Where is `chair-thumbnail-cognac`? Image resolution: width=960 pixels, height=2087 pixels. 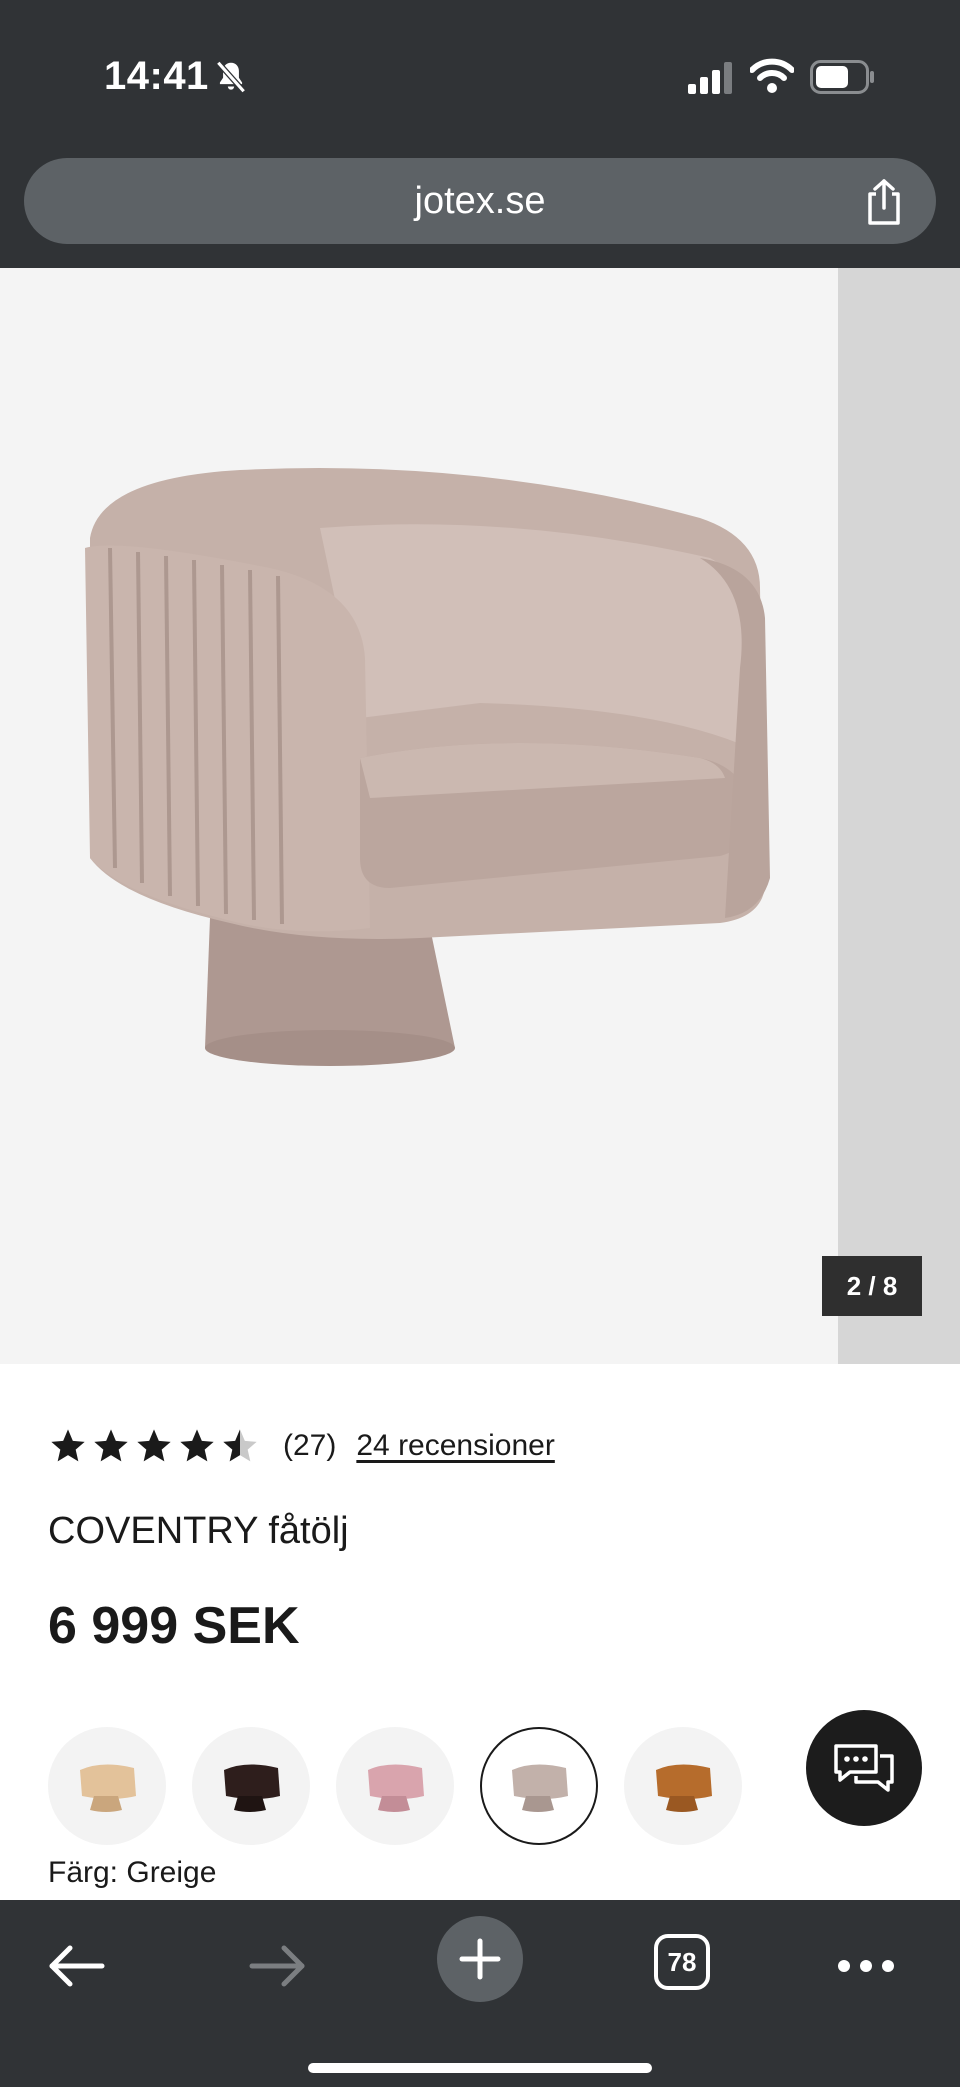
chair-thumbnail-cognac is located at coordinates (684, 1788).